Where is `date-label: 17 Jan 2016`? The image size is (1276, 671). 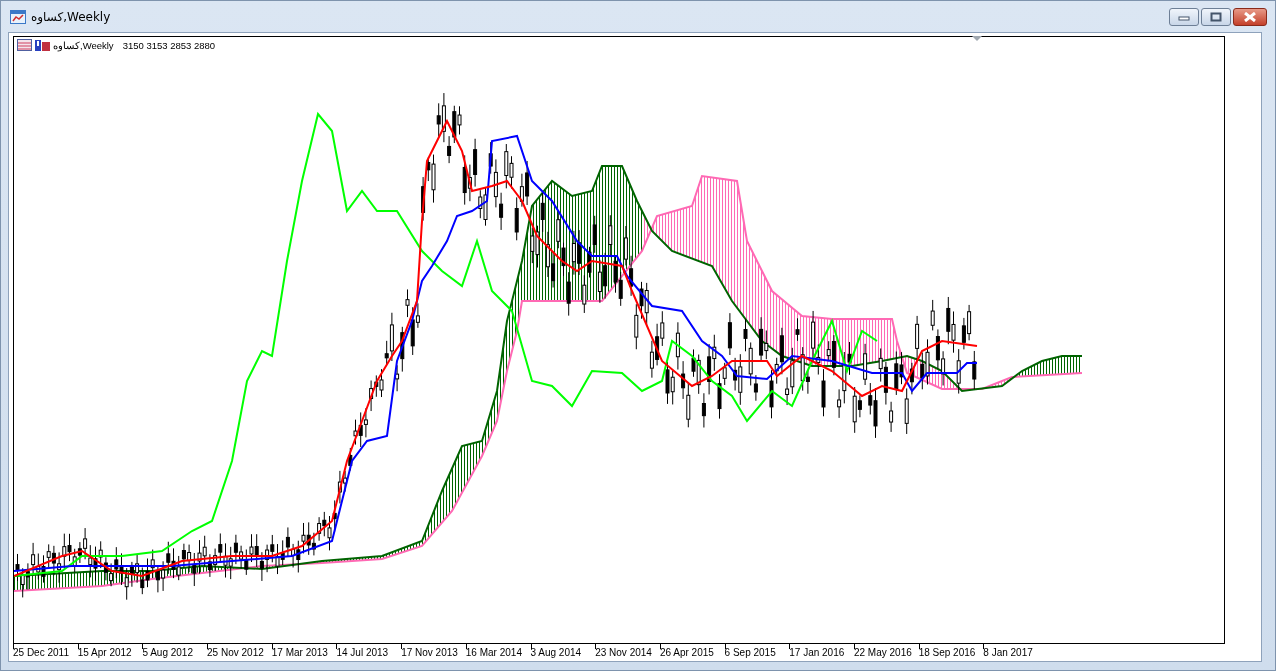
date-label: 17 Jan 2016 is located at coordinates (817, 652).